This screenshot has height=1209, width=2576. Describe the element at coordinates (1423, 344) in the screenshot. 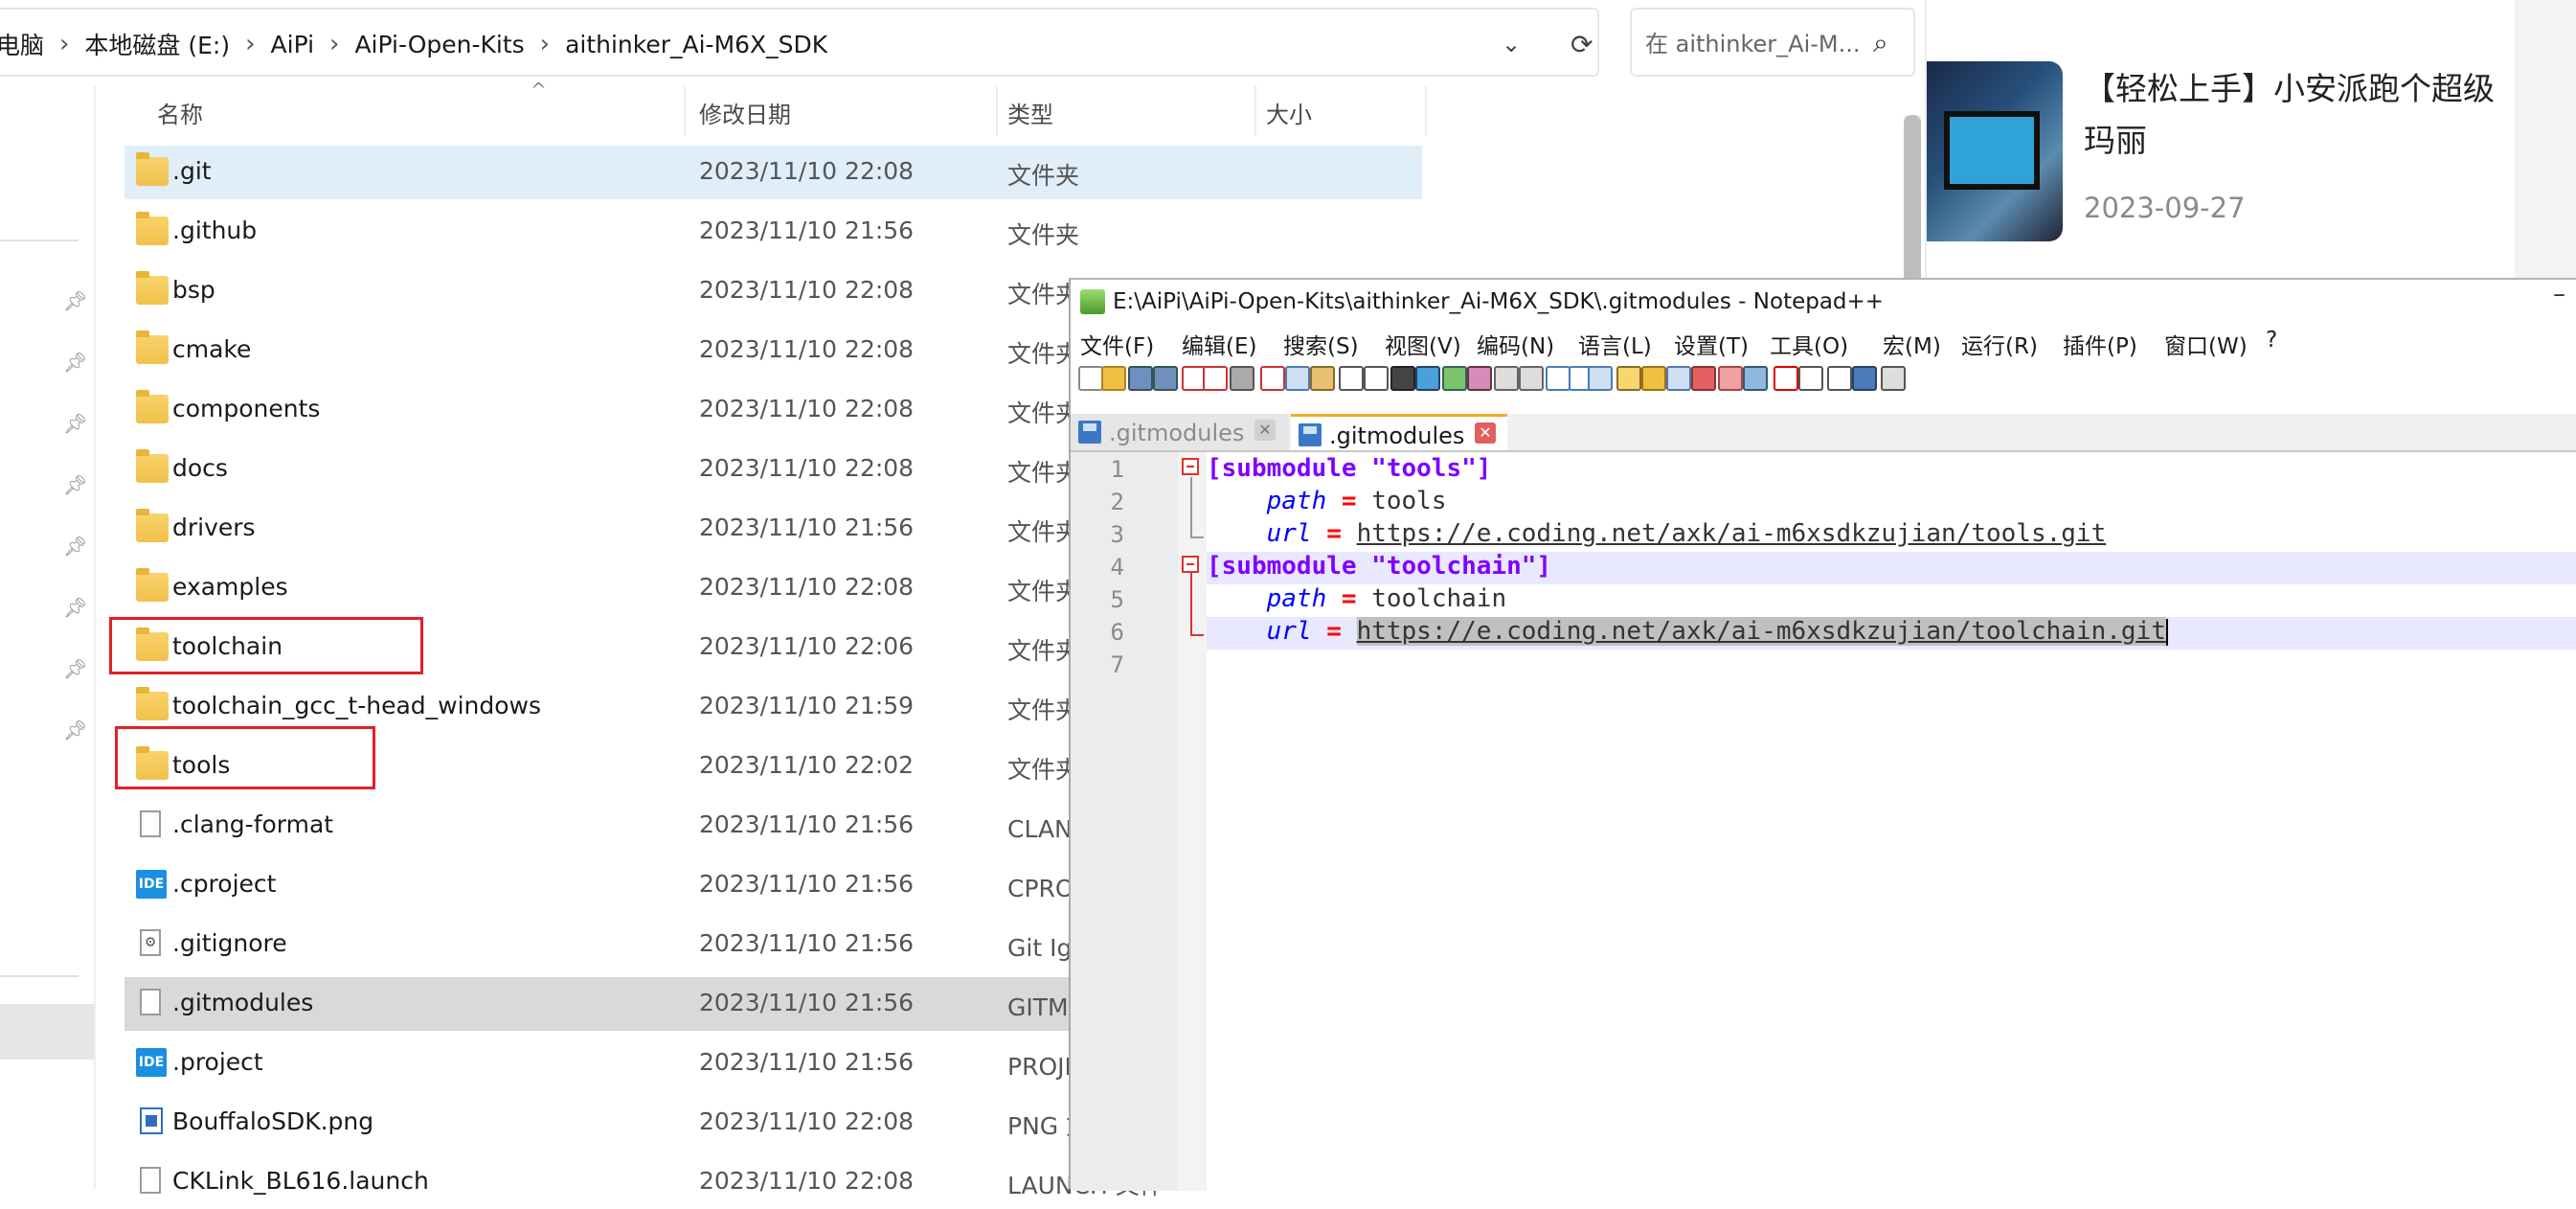

I see `menu-item: 视图(V)` at that location.